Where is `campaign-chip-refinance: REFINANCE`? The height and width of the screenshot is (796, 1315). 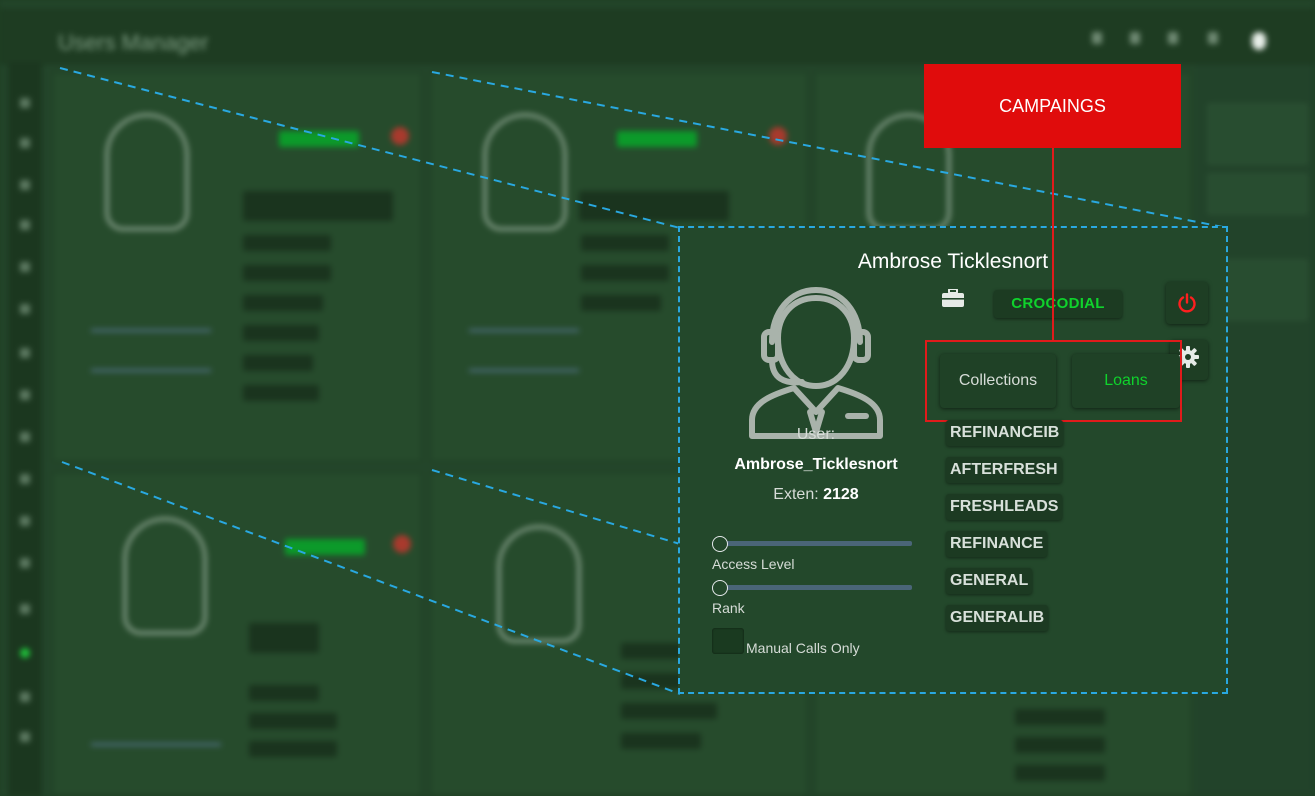
campaign-chip-refinance: REFINANCE is located at coordinates (997, 544).